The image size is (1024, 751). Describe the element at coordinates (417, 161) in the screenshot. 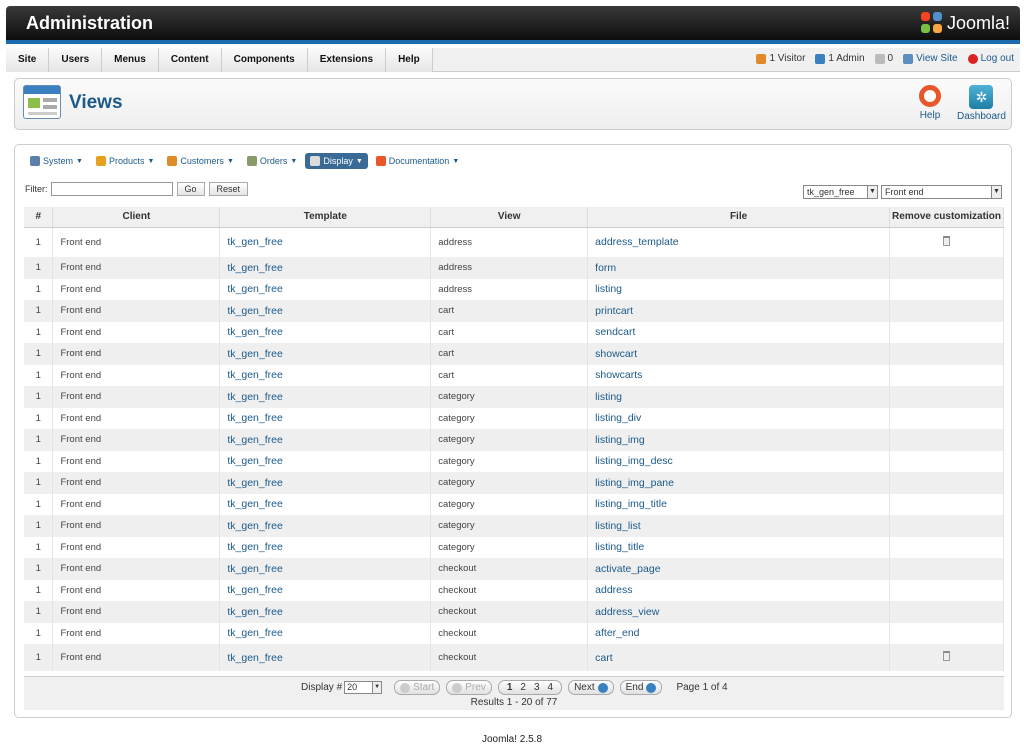

I see `submenu-documentation: Documentation ▼` at that location.